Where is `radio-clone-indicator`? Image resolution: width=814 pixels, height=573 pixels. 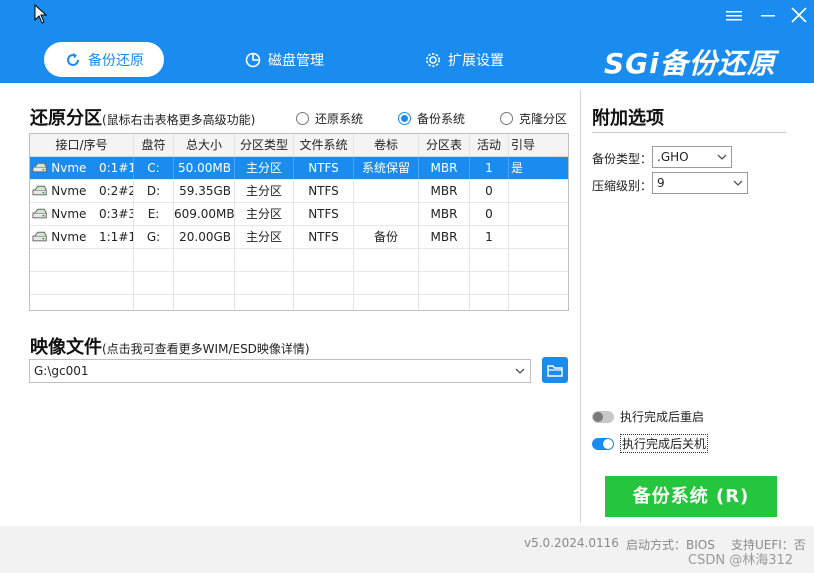
radio-clone-indicator is located at coordinates (506, 118).